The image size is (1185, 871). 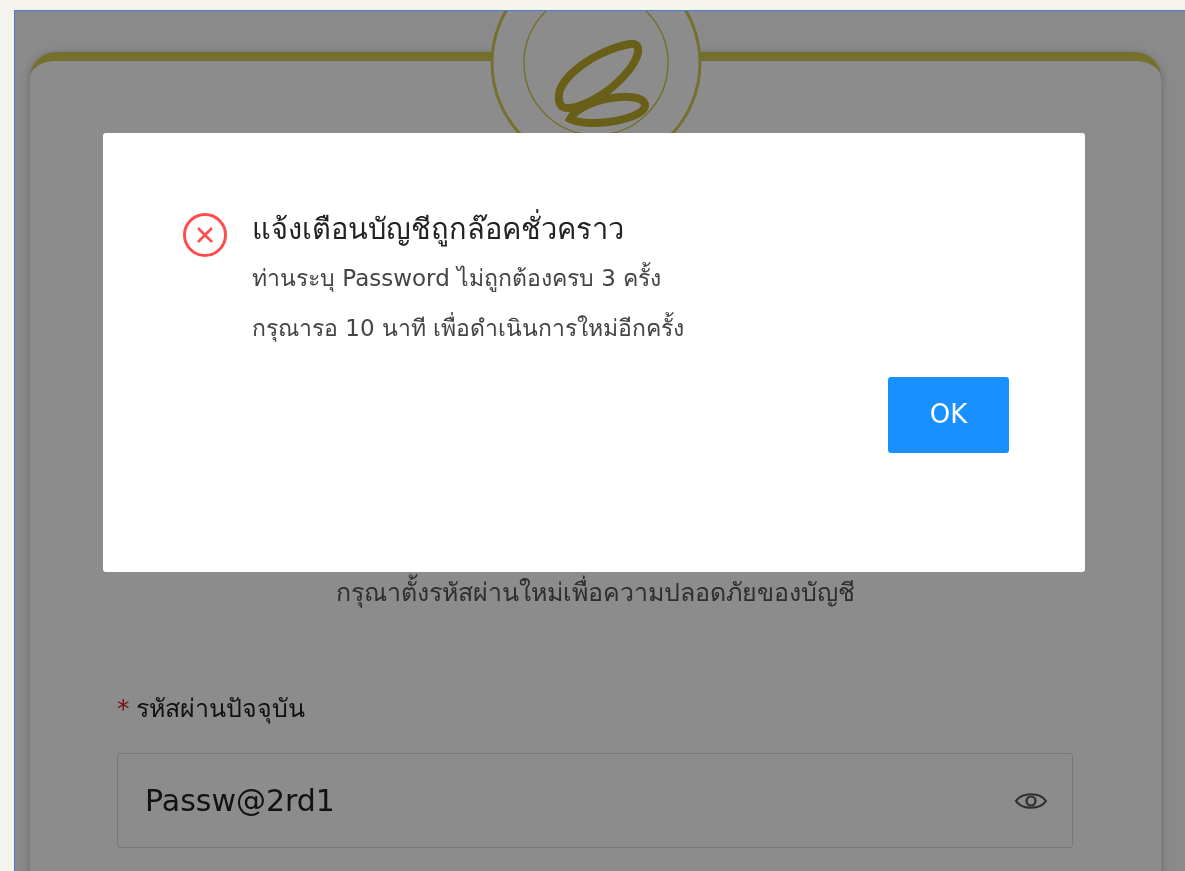 What do you see at coordinates (469, 302) in the screenshot?
I see `dialog-message: ท่านระบุ Password ไม่ถูกต้องครบ 3 ครั้ง กรุณารอ 10 นาที เพื่อดำเนินการใหม่อีกครั้ง` at bounding box center [469, 302].